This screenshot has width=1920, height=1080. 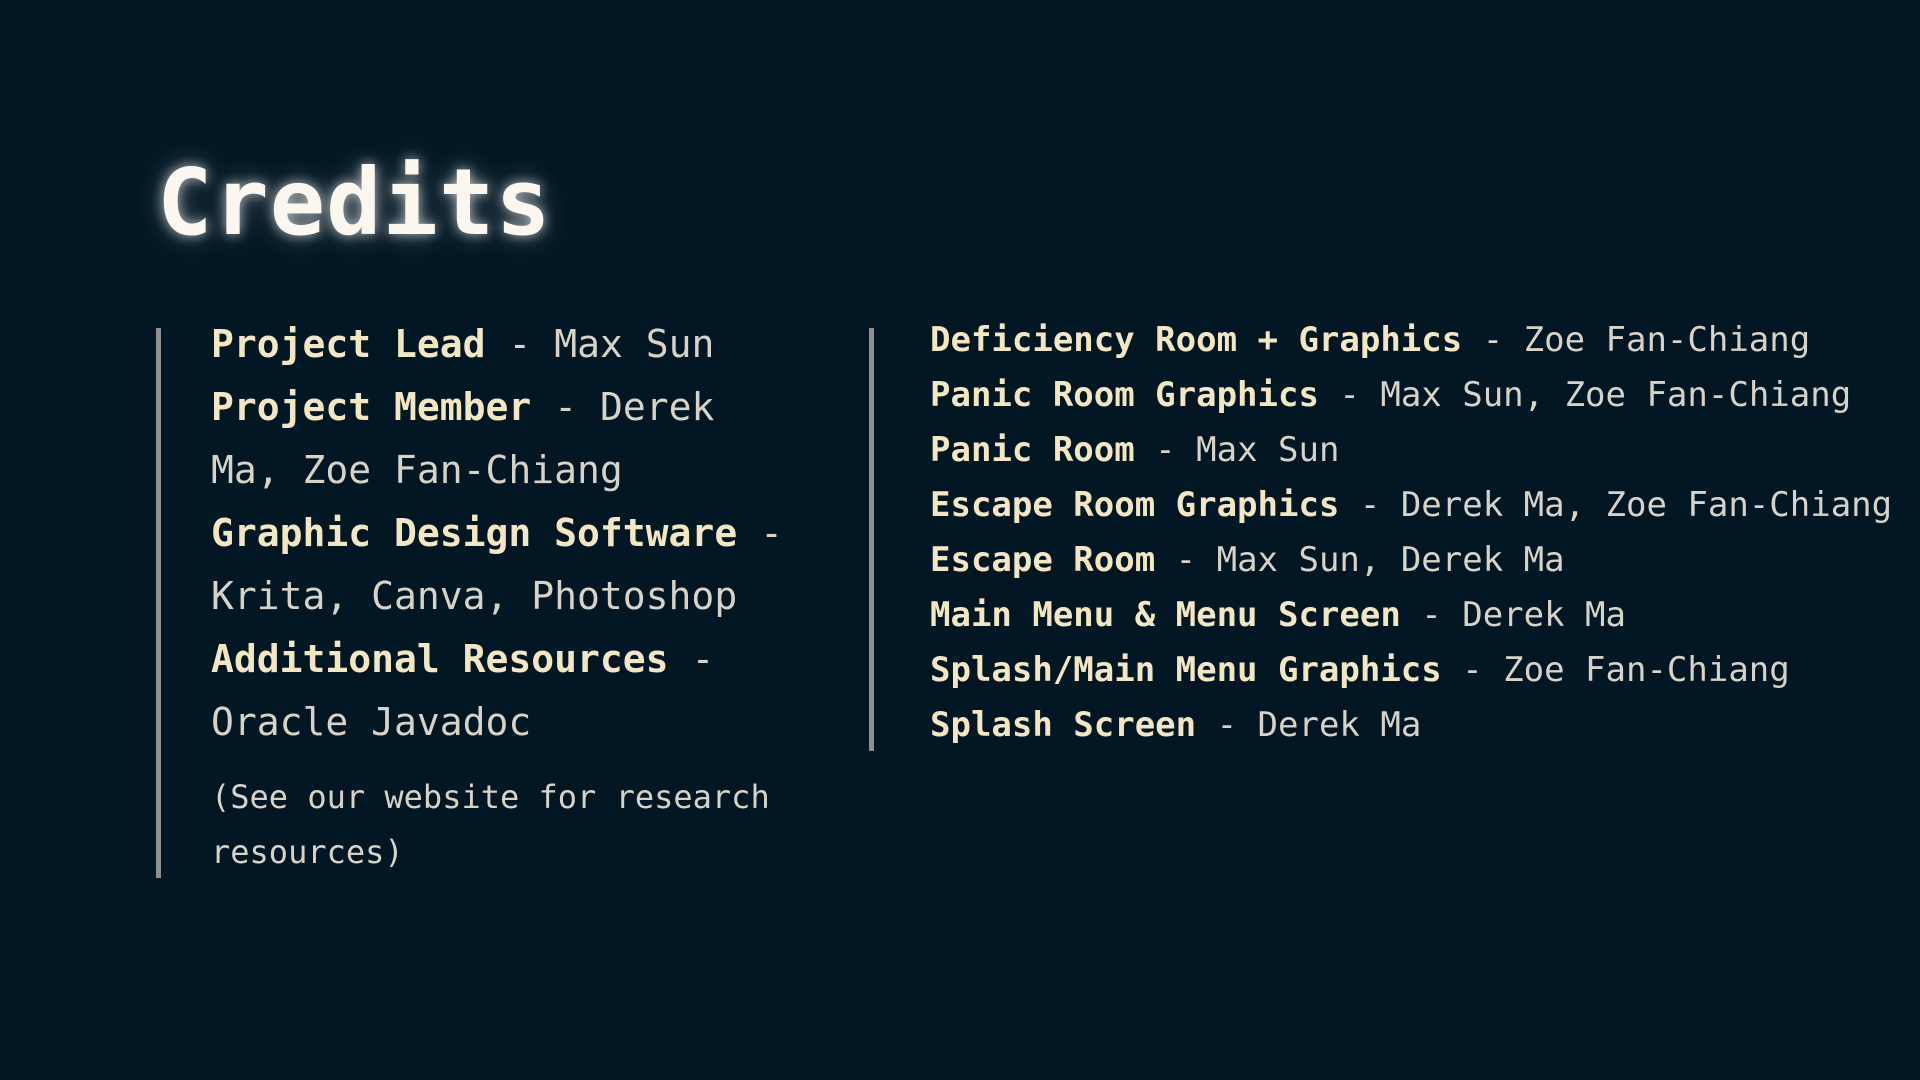 What do you see at coordinates (1165, 615) in the screenshot?
I see `credit-role: Main Menu & Menu Screen` at bounding box center [1165, 615].